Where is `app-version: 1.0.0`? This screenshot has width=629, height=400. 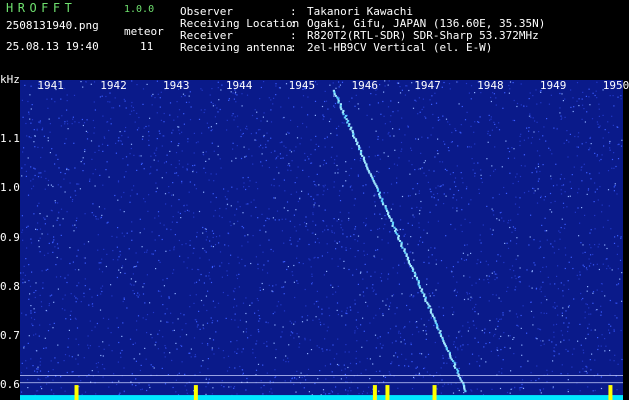 app-version: 1.0.0 is located at coordinates (139, 9).